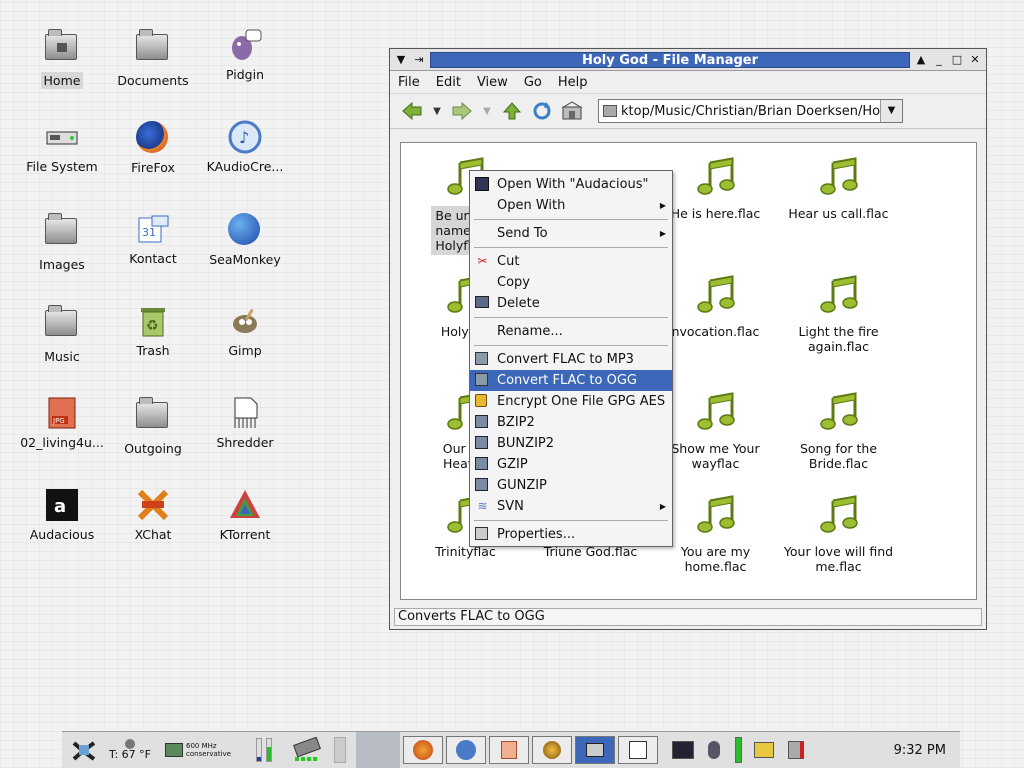 The width and height of the screenshot is (1024, 768). Describe the element at coordinates (571, 401) in the screenshot. I see `menu-item-encrypt-one-file-gpg-aes: Encrypt One File GPG AES` at that location.